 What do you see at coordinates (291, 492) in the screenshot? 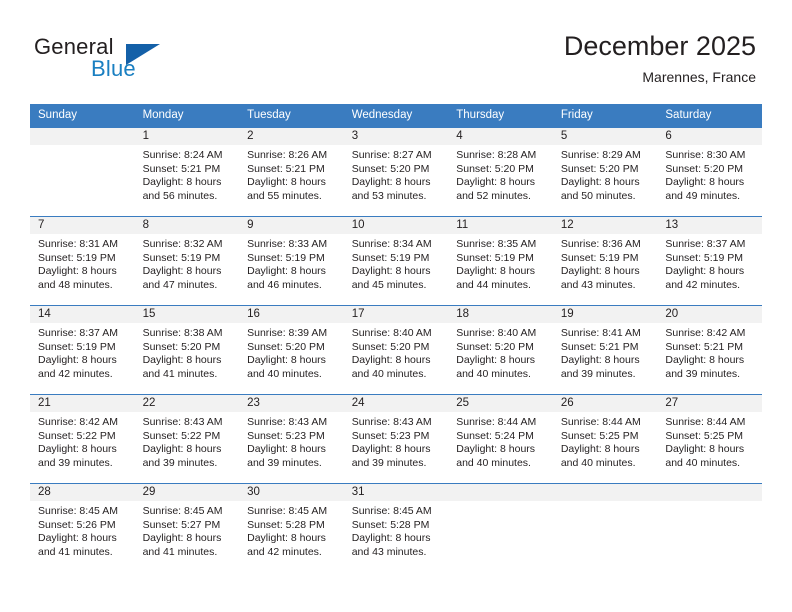
I see `day-number: 30` at bounding box center [291, 492].